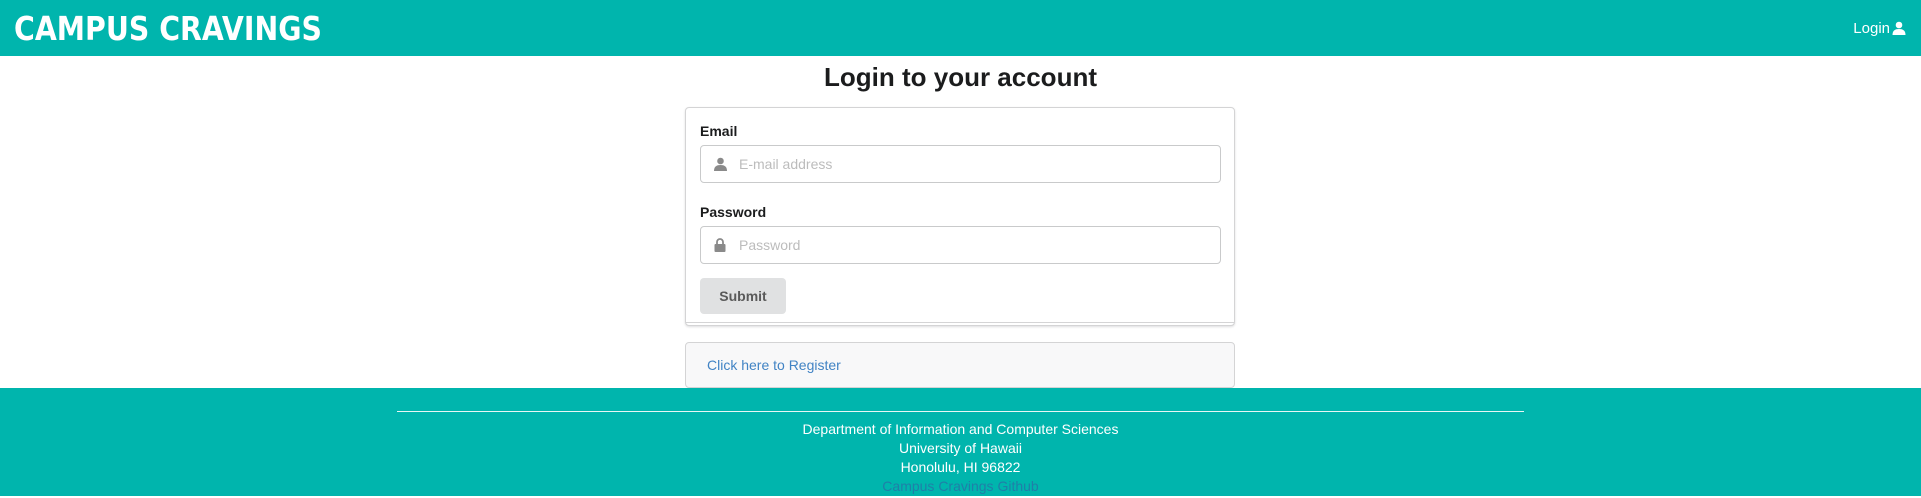  I want to click on login-form: Email Password Submit, so click(960, 216).